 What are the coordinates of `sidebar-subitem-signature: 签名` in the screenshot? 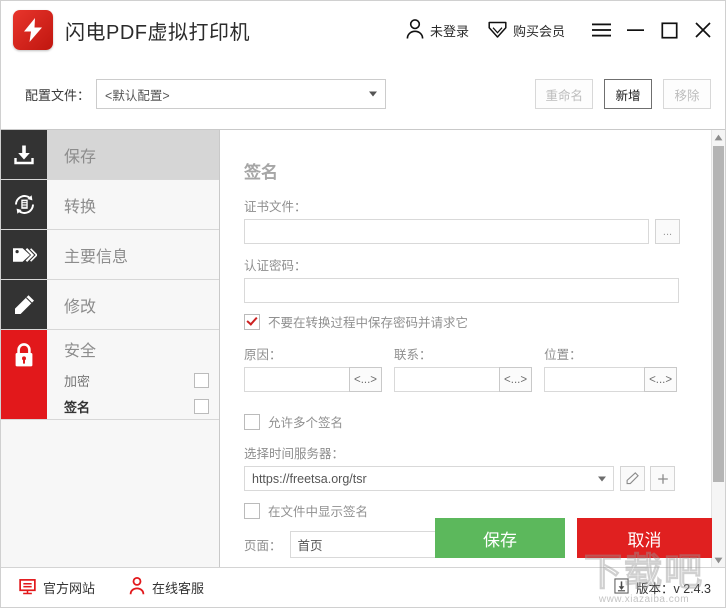 It's located at (133, 406).